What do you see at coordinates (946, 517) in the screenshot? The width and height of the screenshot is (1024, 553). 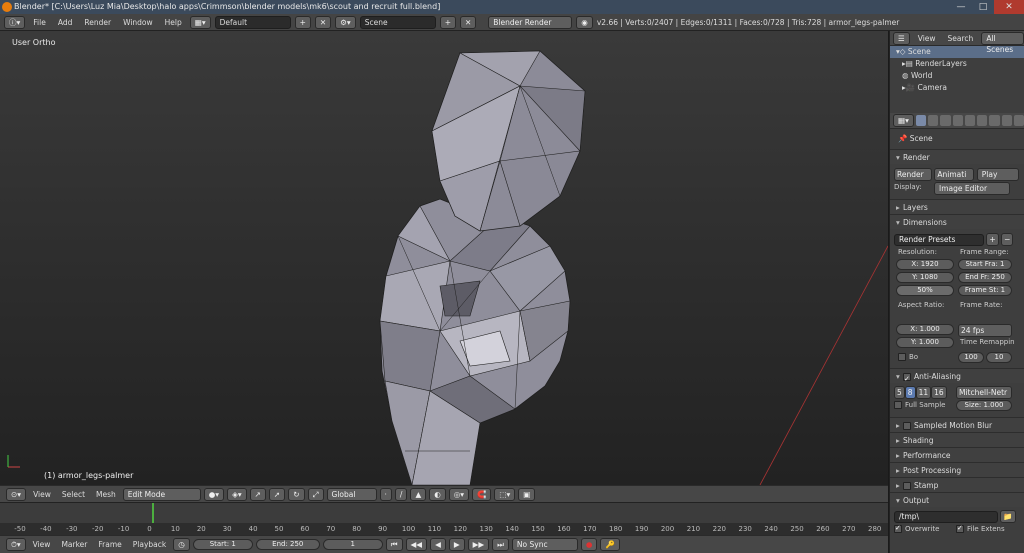 I see `output-path-field: /tmp\` at bounding box center [946, 517].